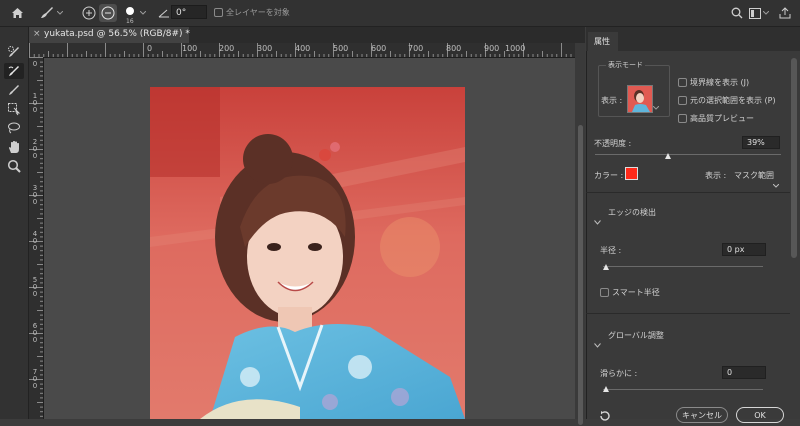 The width and height of the screenshot is (800, 426). I want to click on subtract-from-selection-icon, so click(108, 13).